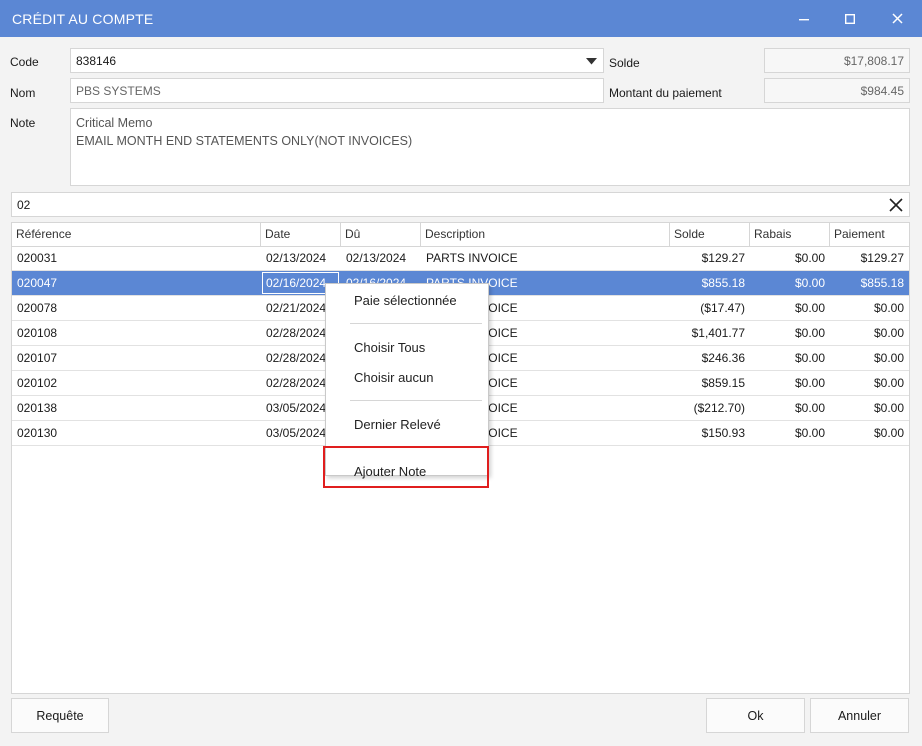  Describe the element at coordinates (407, 348) in the screenshot. I see `menu-item-choisir-tous: Choisir Tous` at that location.